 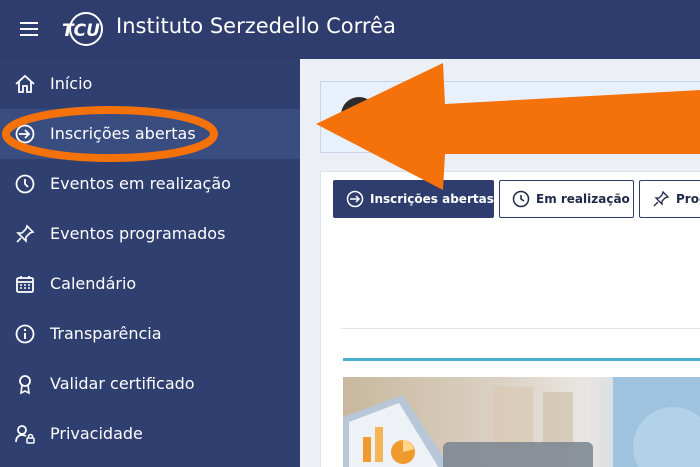 What do you see at coordinates (583, 199) in the screenshot?
I see `tab-label: Em realização` at bounding box center [583, 199].